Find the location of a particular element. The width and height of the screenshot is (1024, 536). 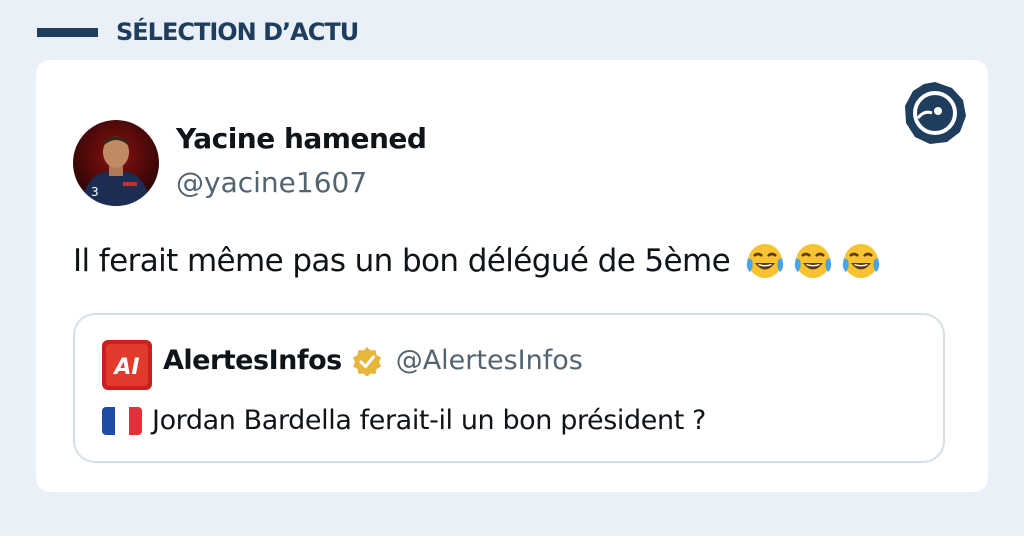

quote-author-name: AlertesInfos is located at coordinates (252, 360).